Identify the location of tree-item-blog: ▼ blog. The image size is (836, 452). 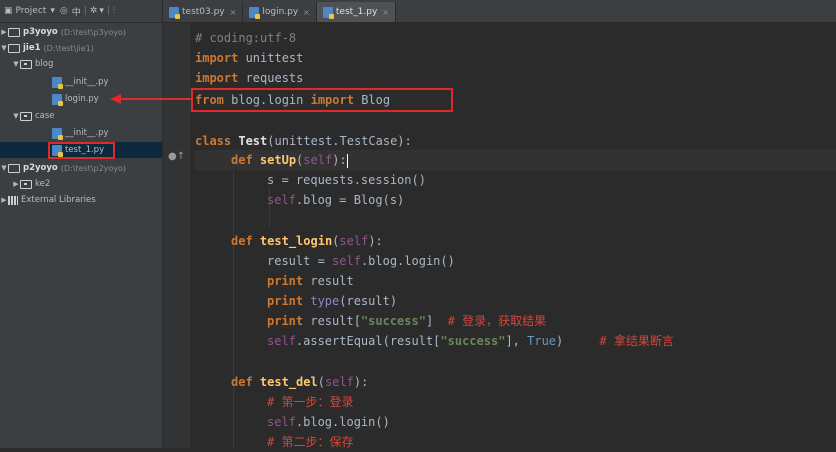
(81, 64).